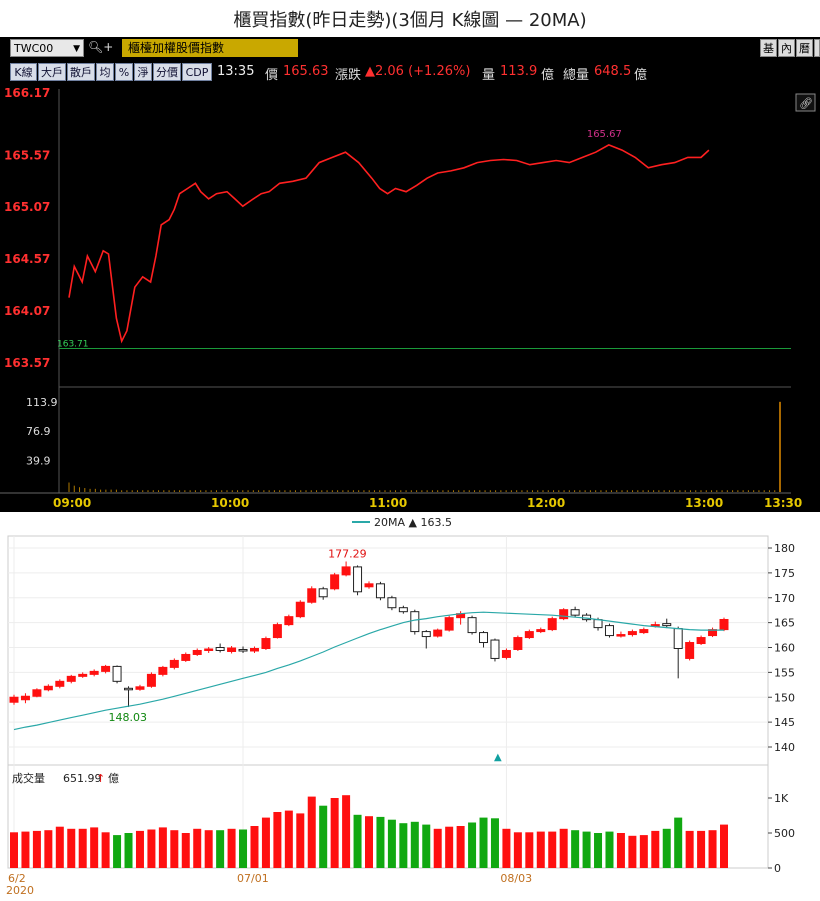 The width and height of the screenshot is (820, 901). I want to click on up-arrow-icon: ↑, so click(100, 778).